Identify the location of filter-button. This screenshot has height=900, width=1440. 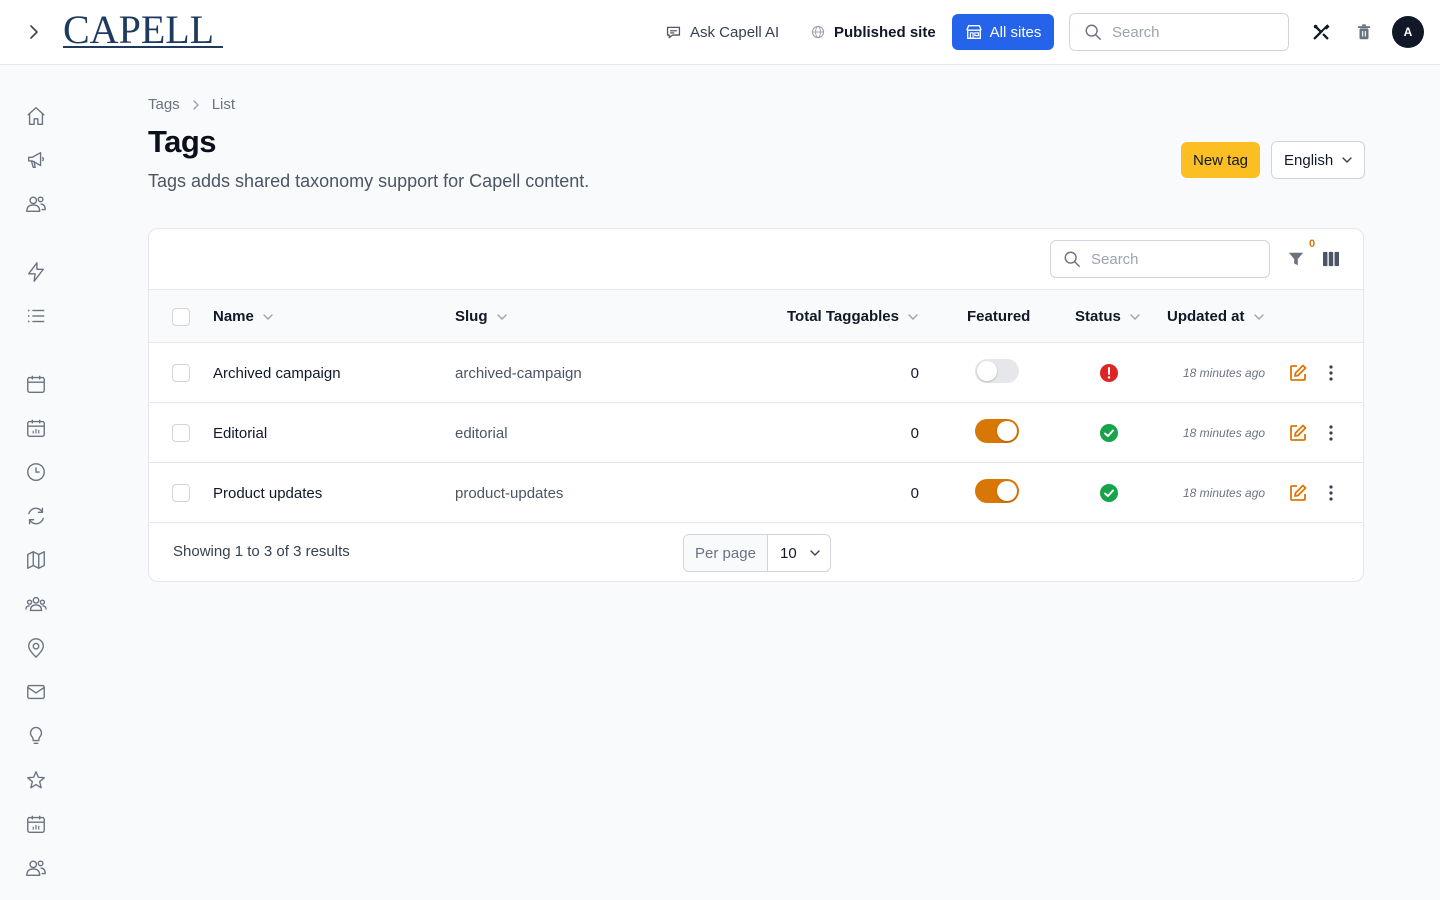
(1296, 259).